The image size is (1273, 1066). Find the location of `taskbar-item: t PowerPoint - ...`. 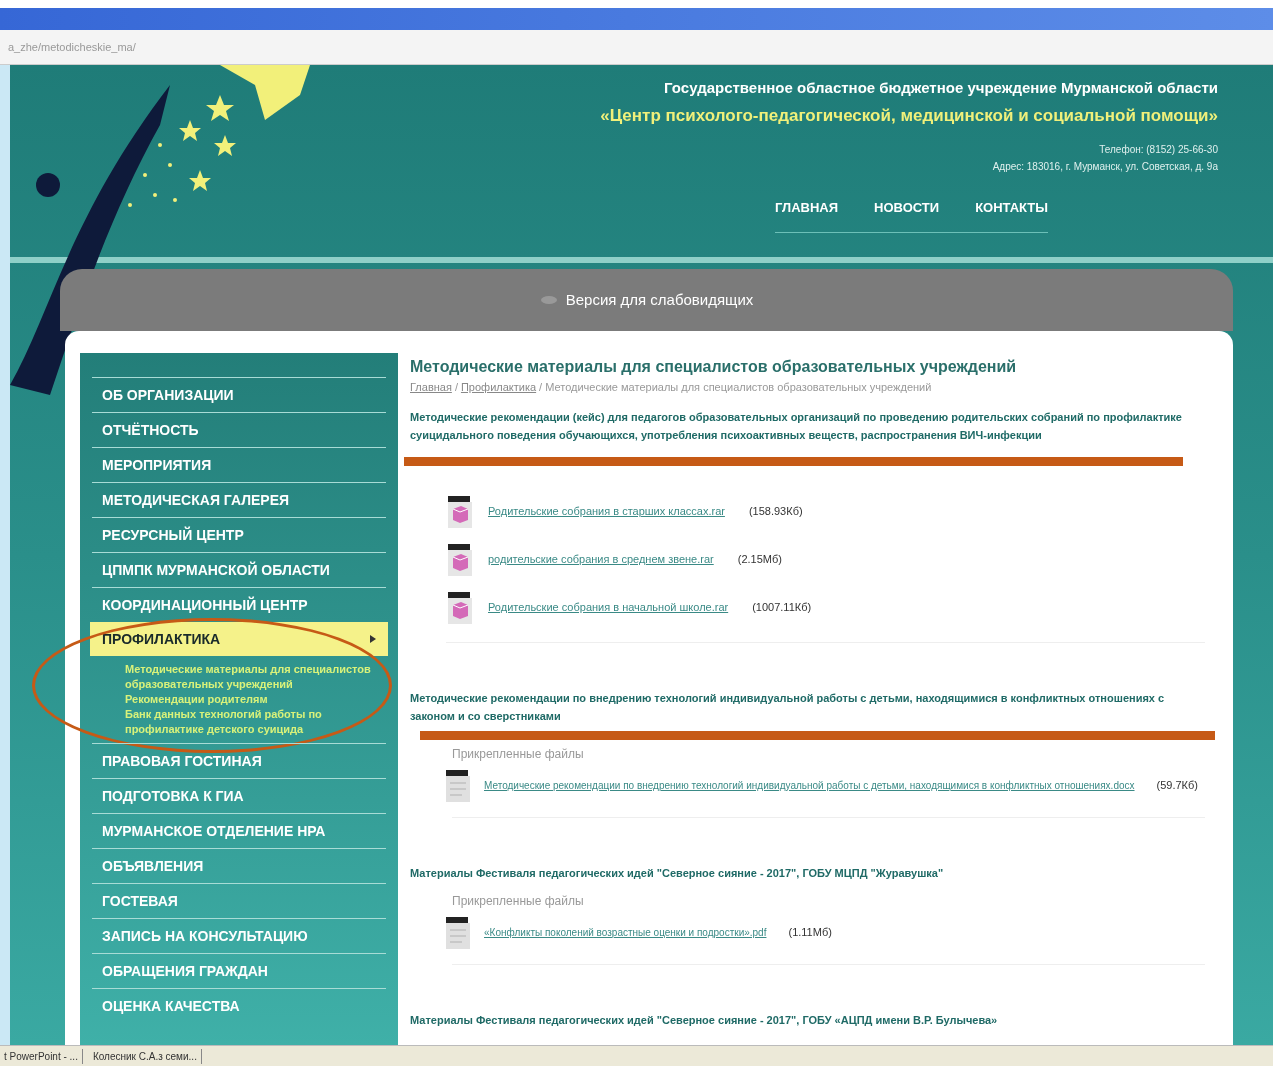

taskbar-item: t PowerPoint - ... is located at coordinates (41, 1056).